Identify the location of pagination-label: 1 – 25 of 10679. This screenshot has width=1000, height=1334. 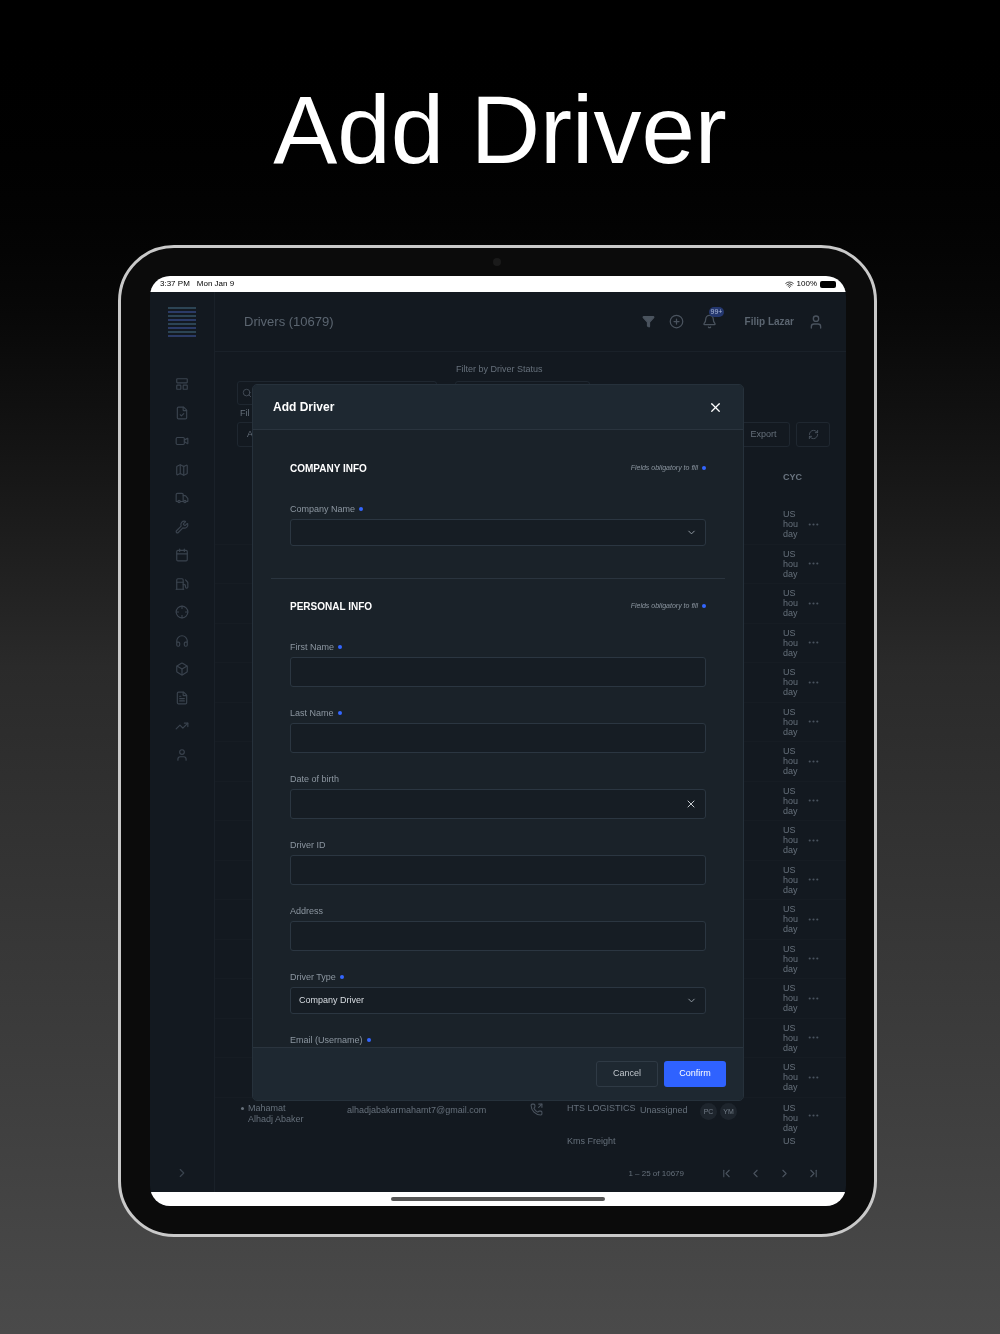
(656, 1173).